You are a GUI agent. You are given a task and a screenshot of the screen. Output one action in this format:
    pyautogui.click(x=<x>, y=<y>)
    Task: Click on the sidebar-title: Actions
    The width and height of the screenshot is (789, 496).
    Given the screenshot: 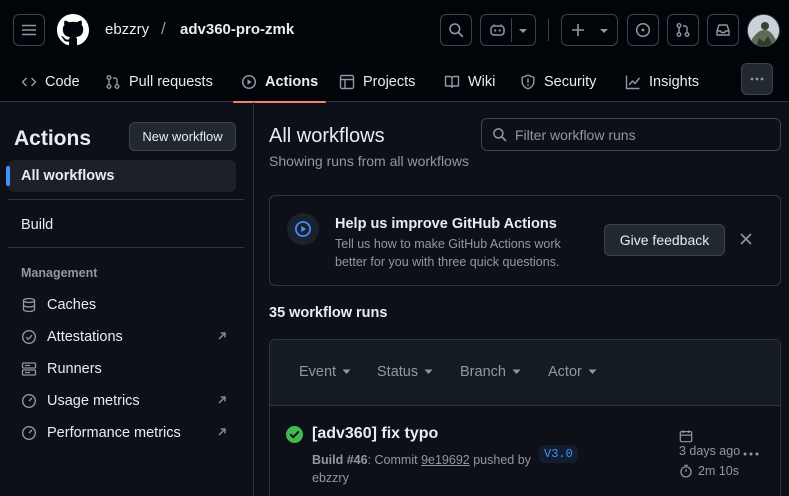 What is the action you would take?
    pyautogui.click(x=53, y=138)
    